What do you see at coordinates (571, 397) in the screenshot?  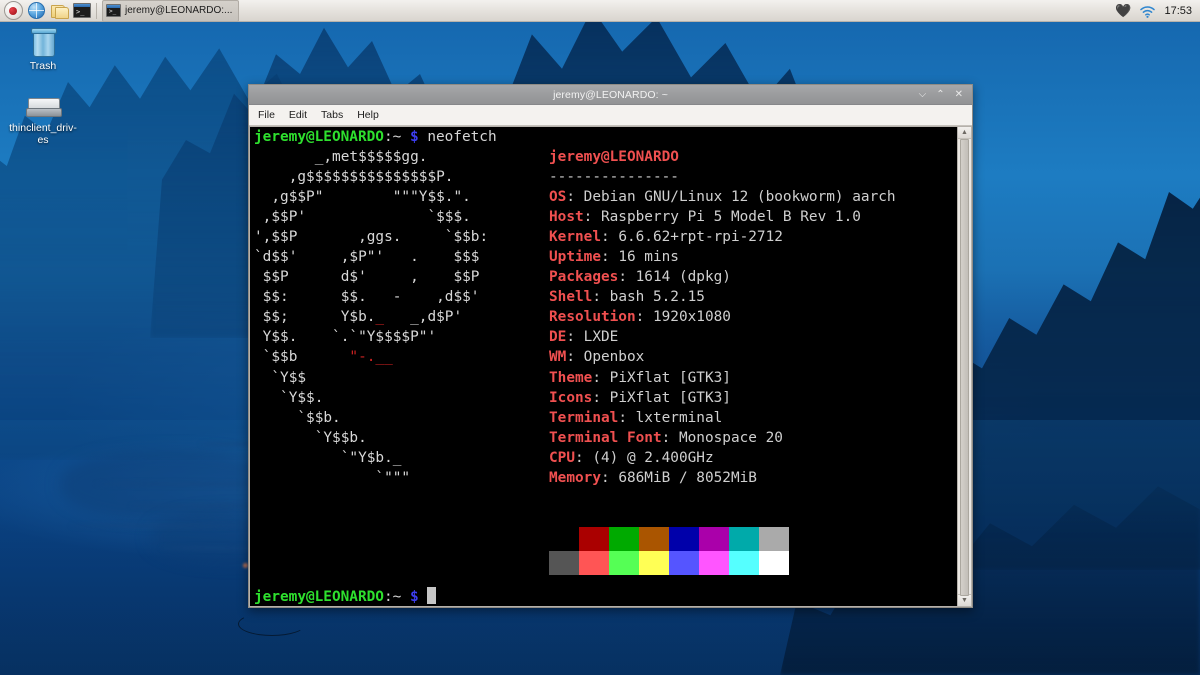 I see `info-key: Icons` at bounding box center [571, 397].